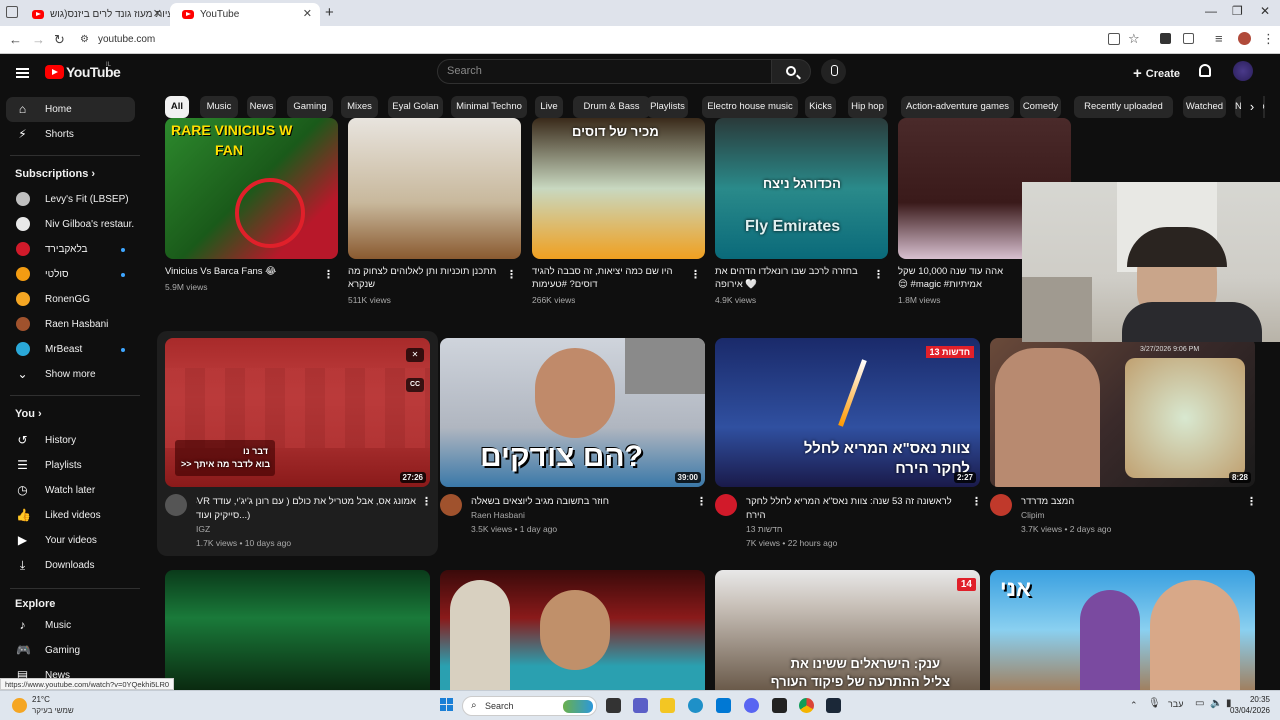  I want to click on taskbar-search: ⌕ Search, so click(529, 706).